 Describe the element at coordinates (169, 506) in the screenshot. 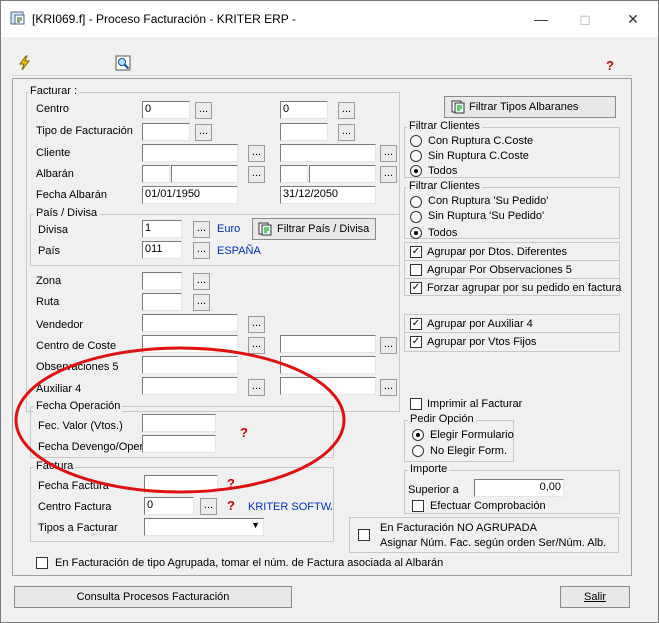

I see `centro-factura-input: 0` at that location.